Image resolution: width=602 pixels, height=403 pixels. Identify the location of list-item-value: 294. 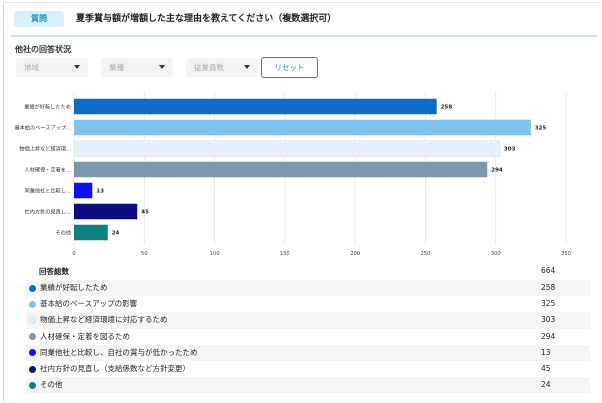
(548, 336).